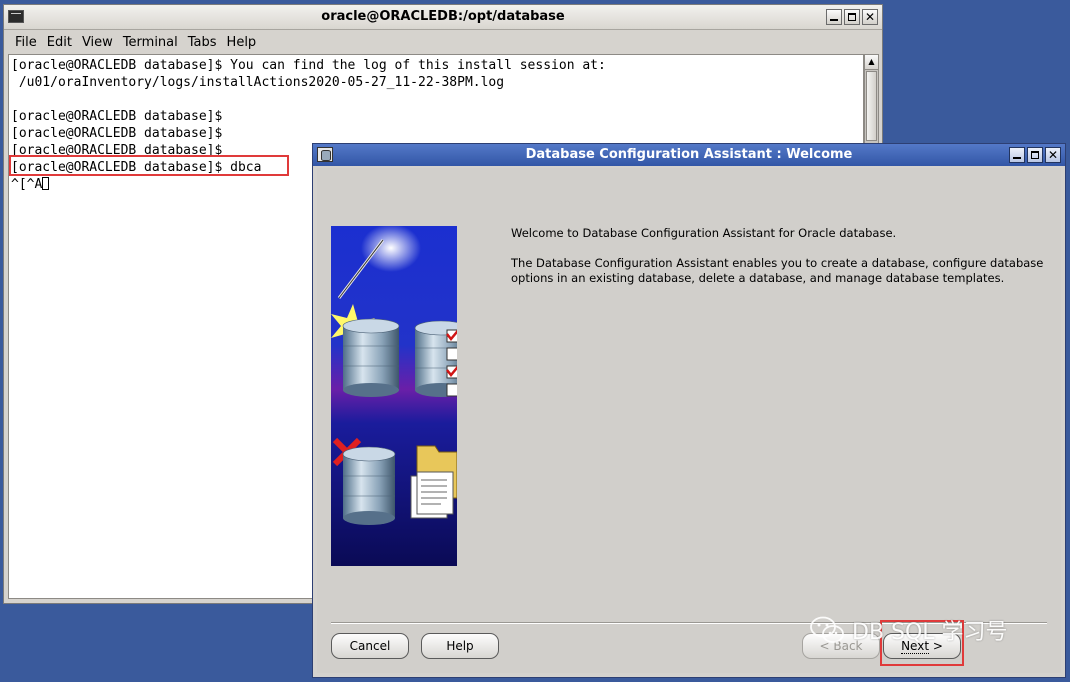 This screenshot has height=682, width=1070. I want to click on terminal-input-text: ^[^A, so click(27, 184).